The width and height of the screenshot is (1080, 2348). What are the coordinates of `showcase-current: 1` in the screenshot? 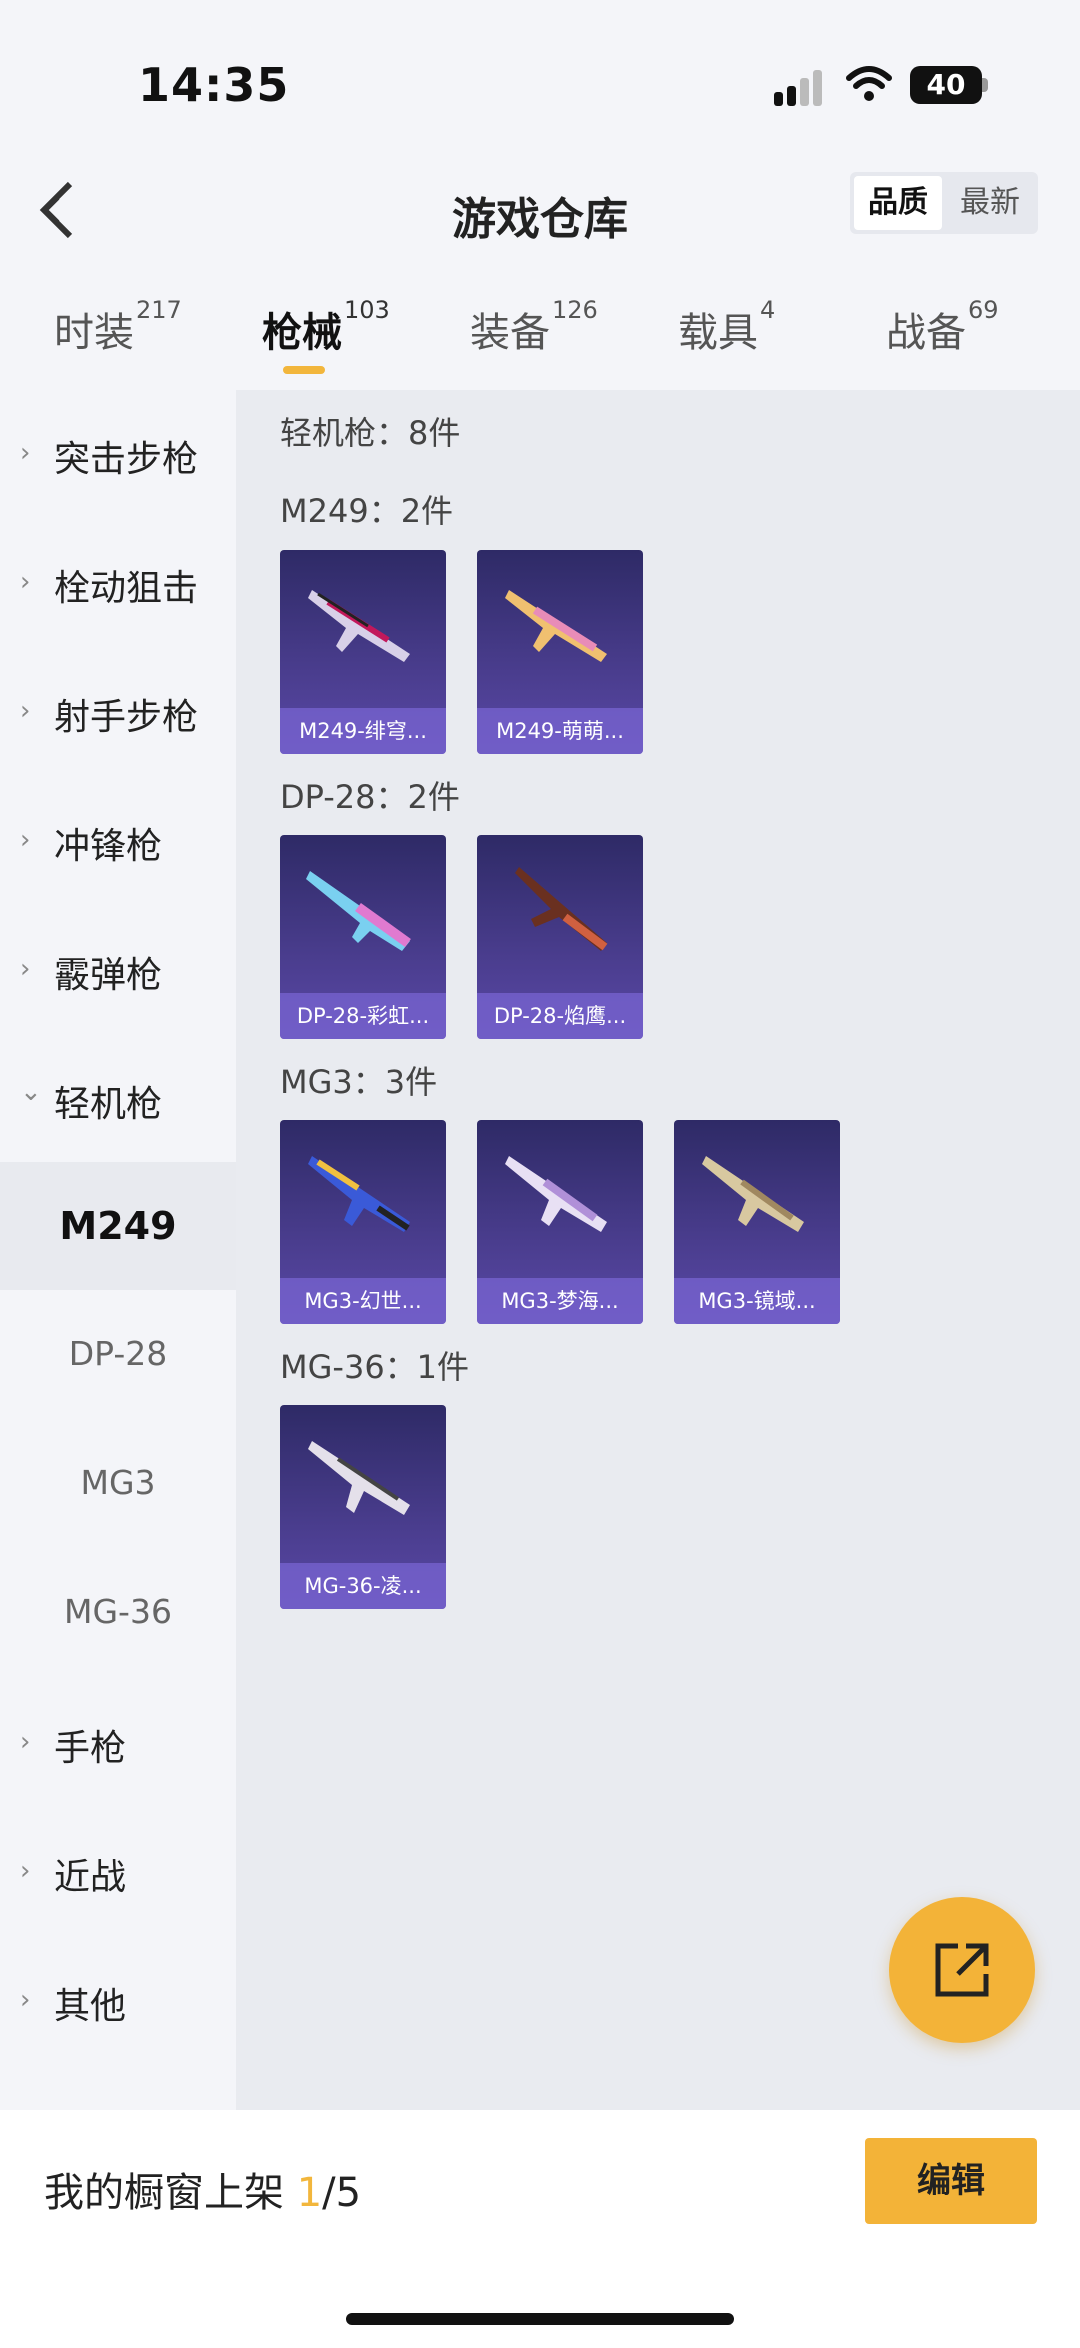 It's located at (309, 2193).